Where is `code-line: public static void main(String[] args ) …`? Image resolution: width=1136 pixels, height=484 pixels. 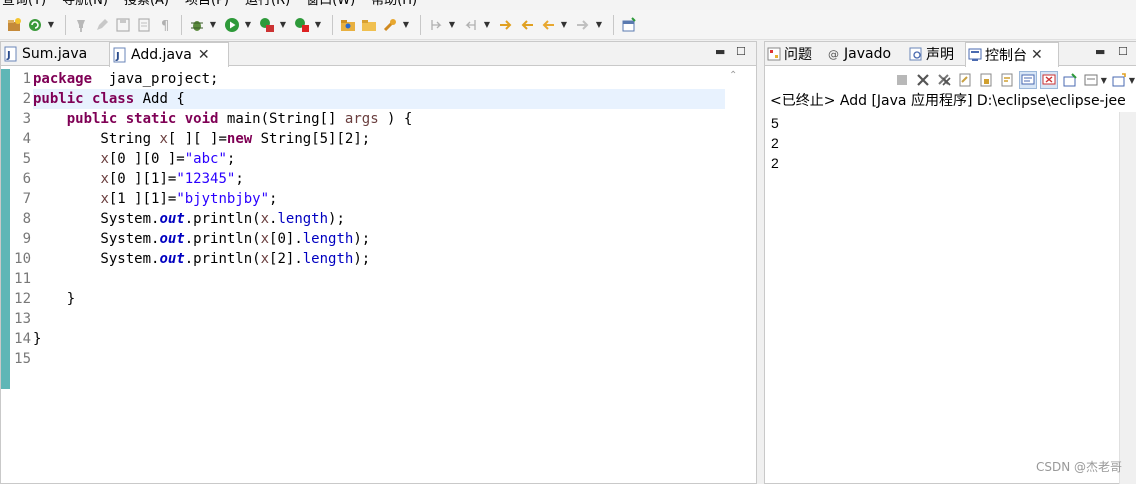 code-line: public static void main(String[] args ) … is located at coordinates (379, 119).